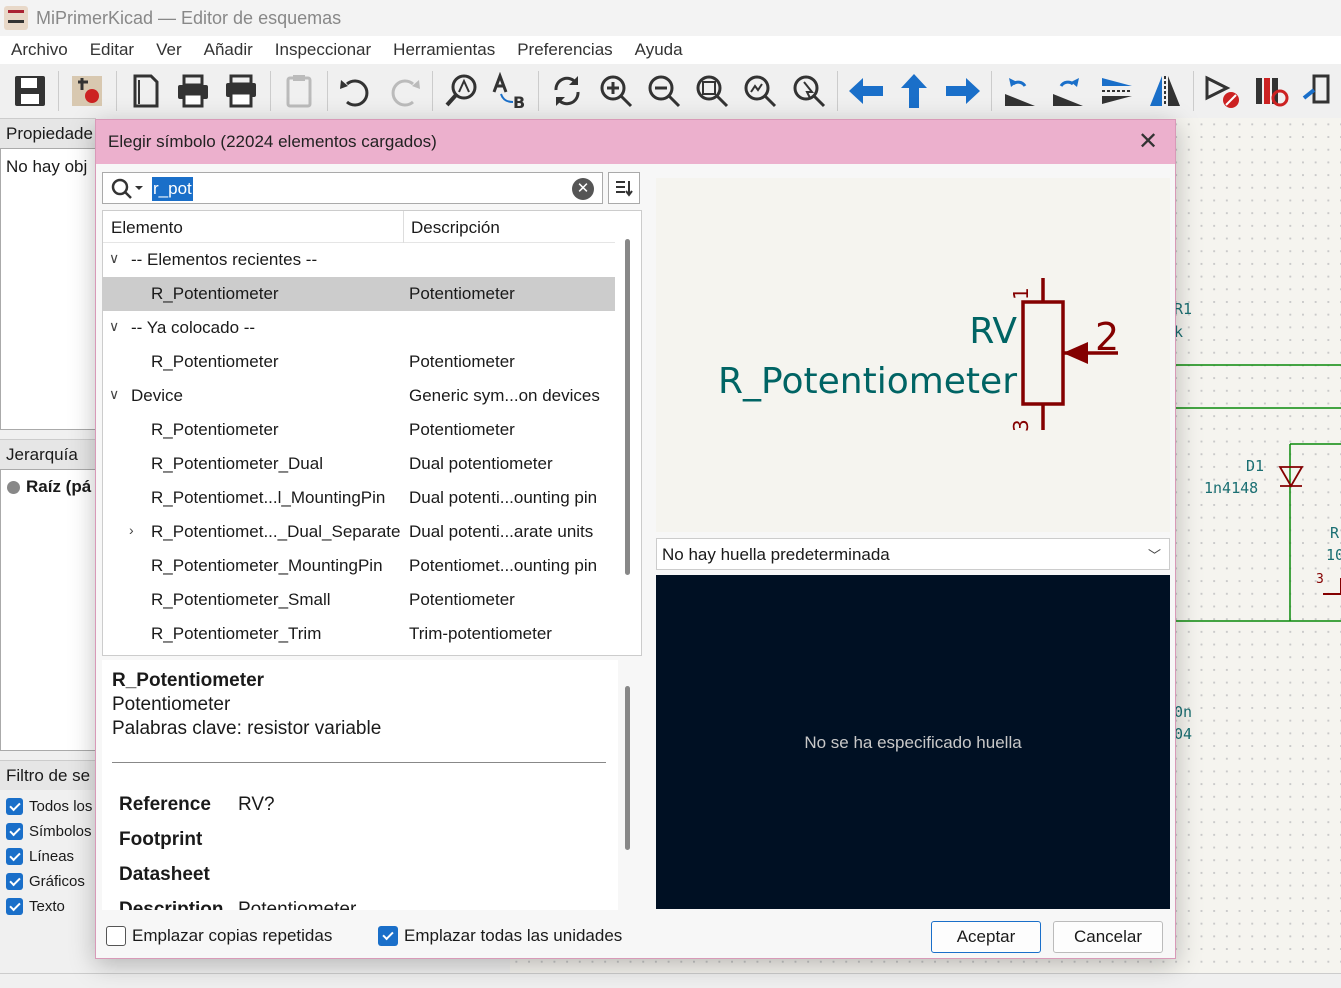 Image resolution: width=1341 pixels, height=988 pixels. What do you see at coordinates (356, 91) in the screenshot?
I see `undo-icon` at bounding box center [356, 91].